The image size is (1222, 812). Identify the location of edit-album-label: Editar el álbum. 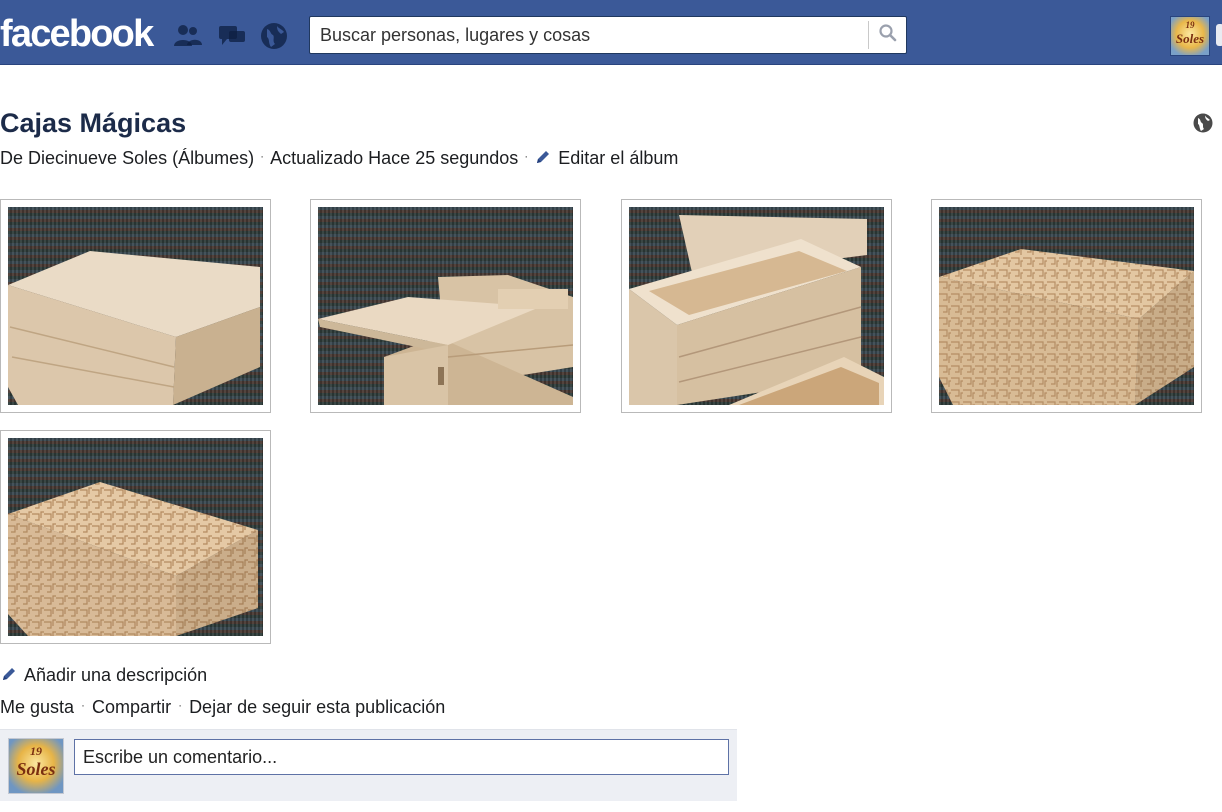
(618, 158).